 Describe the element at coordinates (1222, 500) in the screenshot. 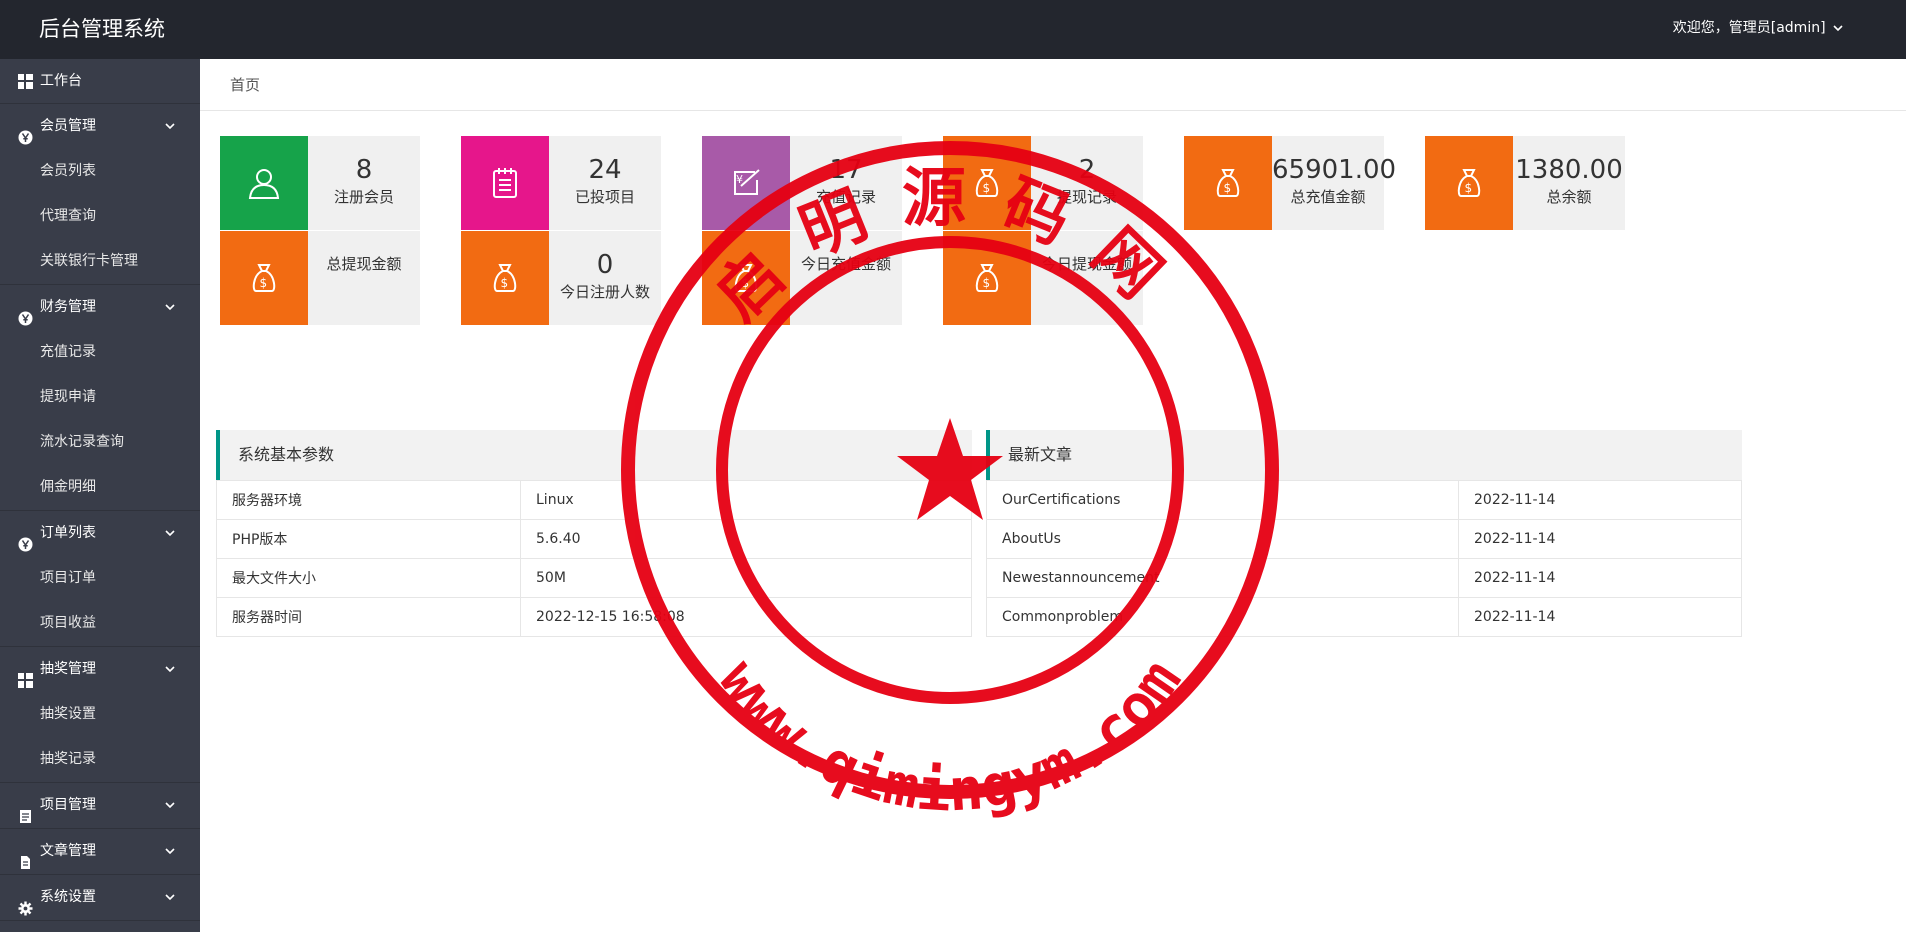

I see `table-cell-key: OurCertifications` at that location.